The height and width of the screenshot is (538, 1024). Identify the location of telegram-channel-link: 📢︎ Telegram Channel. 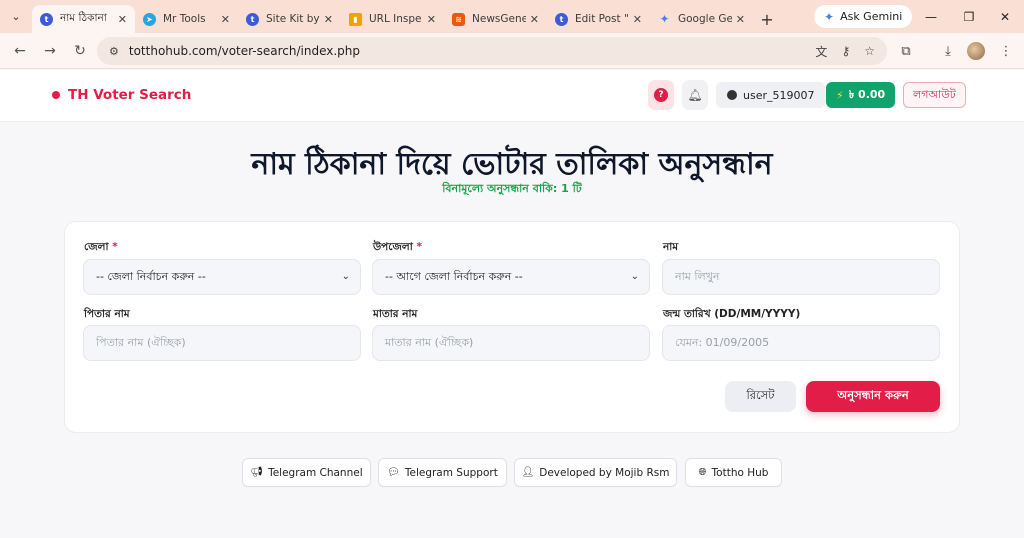
(306, 472).